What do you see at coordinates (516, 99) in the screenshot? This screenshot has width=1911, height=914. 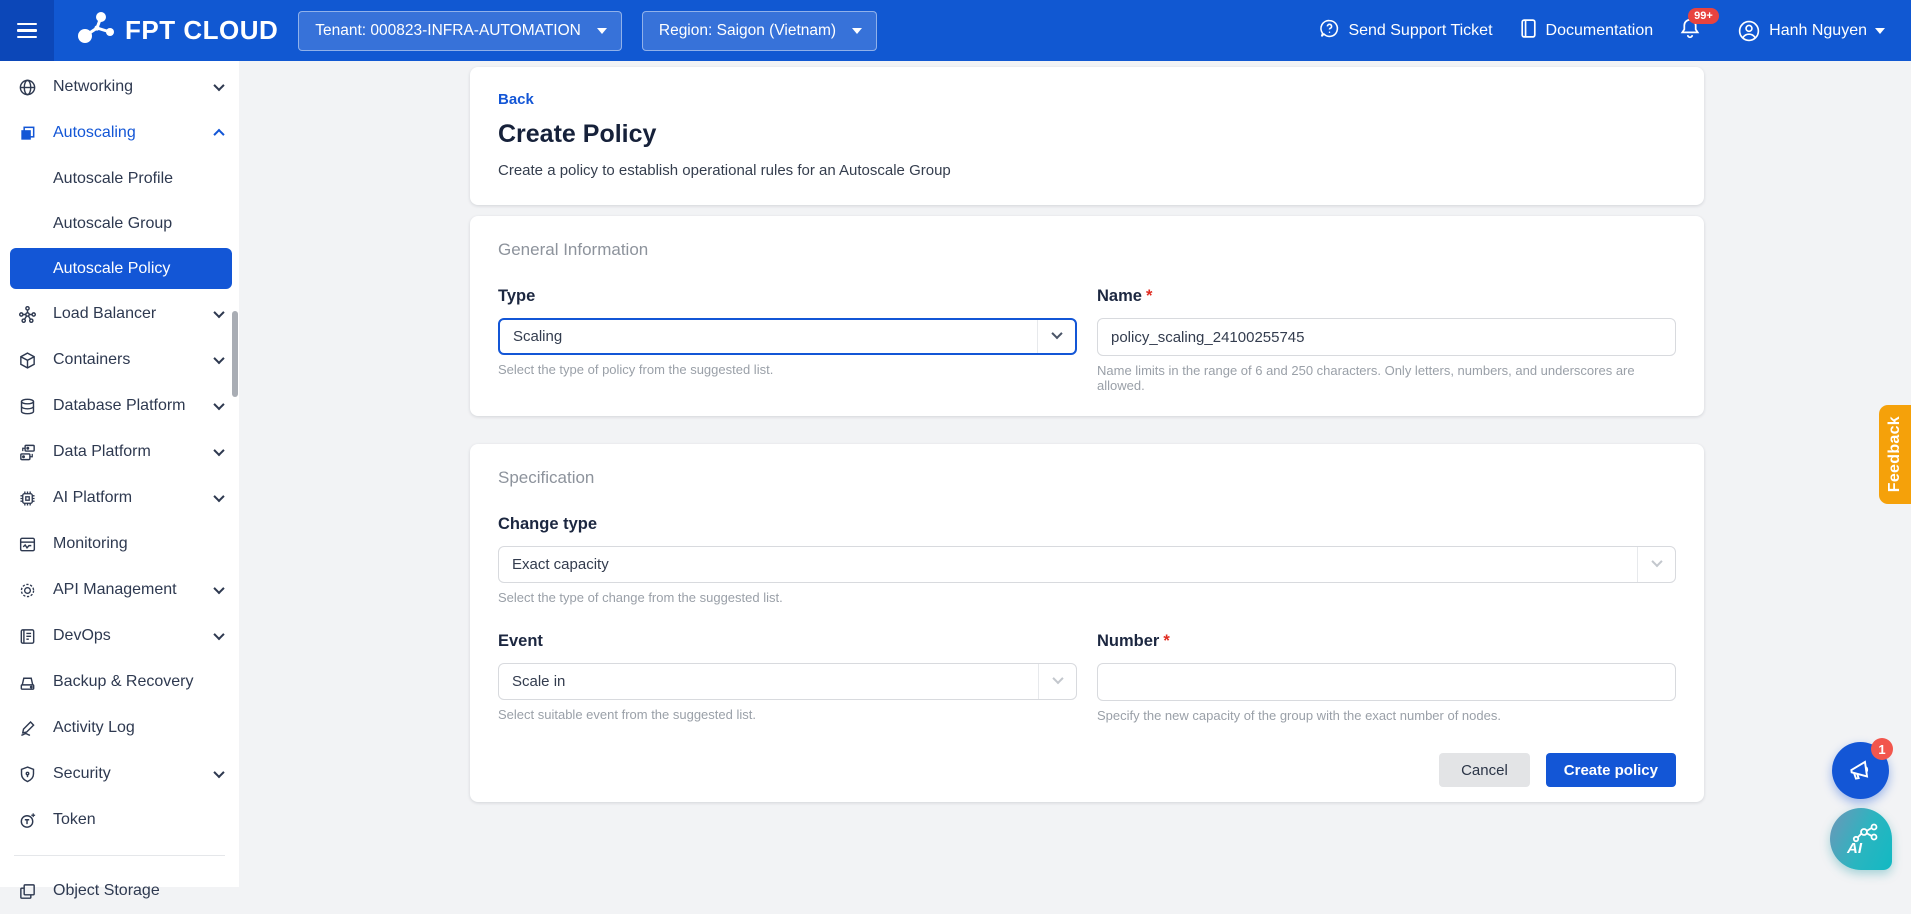 I see `back-link: Back` at bounding box center [516, 99].